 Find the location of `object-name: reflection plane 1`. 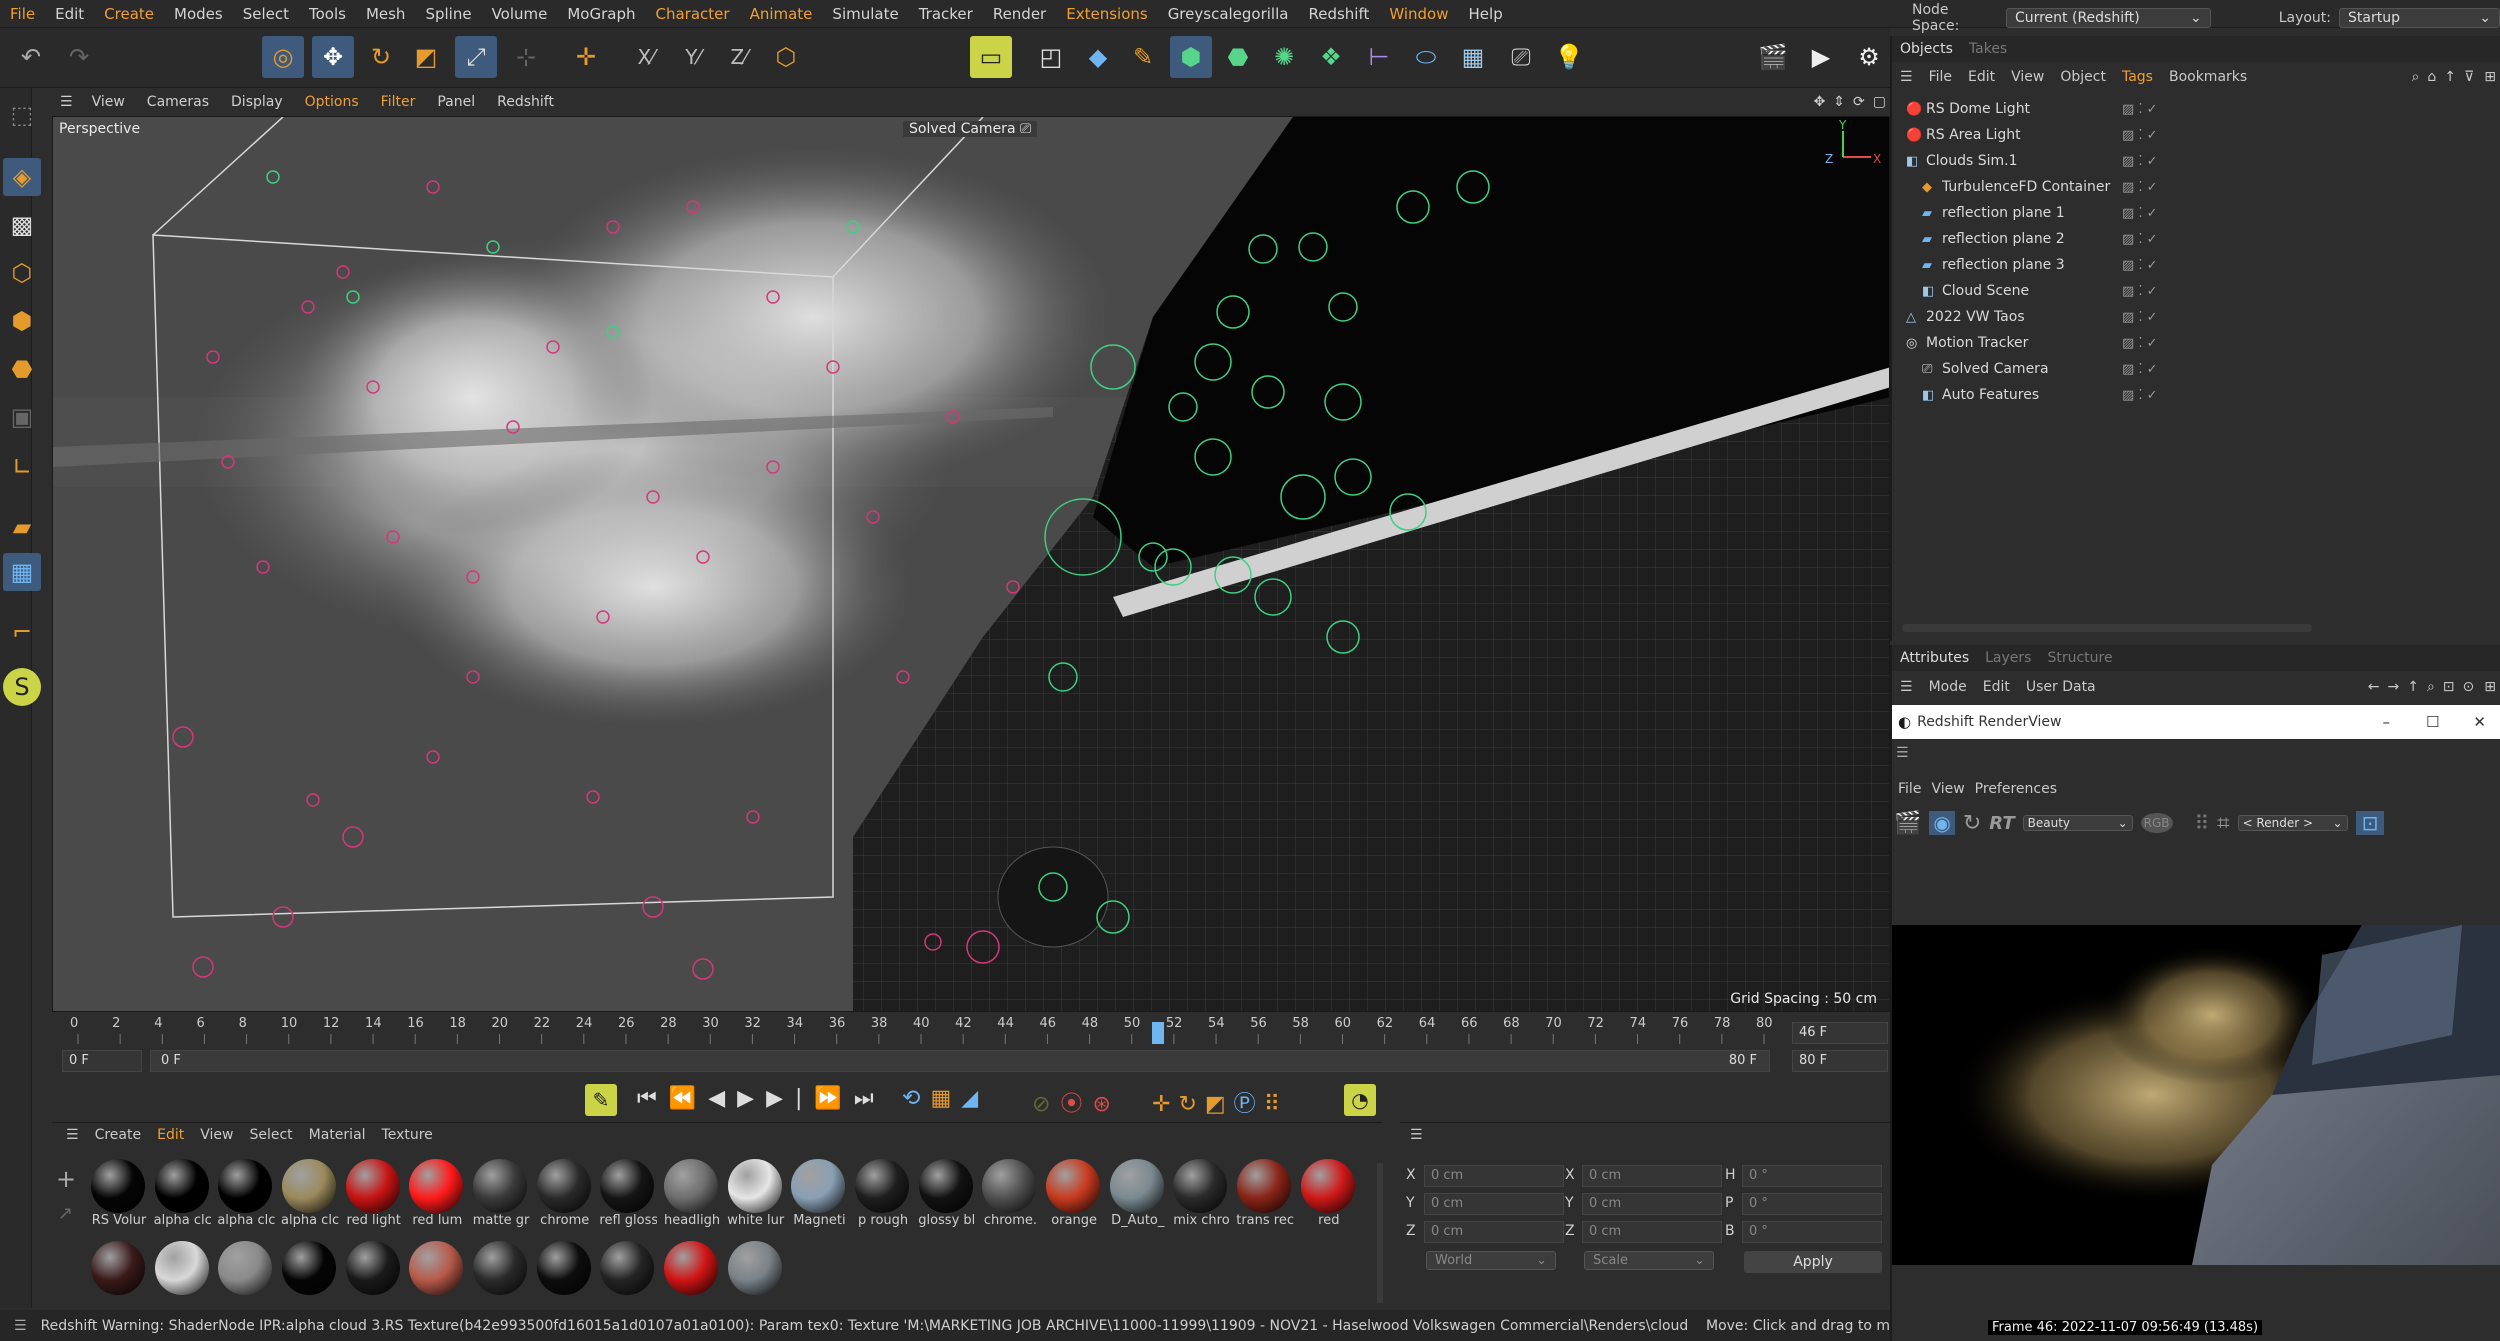

object-name: reflection plane 1 is located at coordinates (2047, 213).